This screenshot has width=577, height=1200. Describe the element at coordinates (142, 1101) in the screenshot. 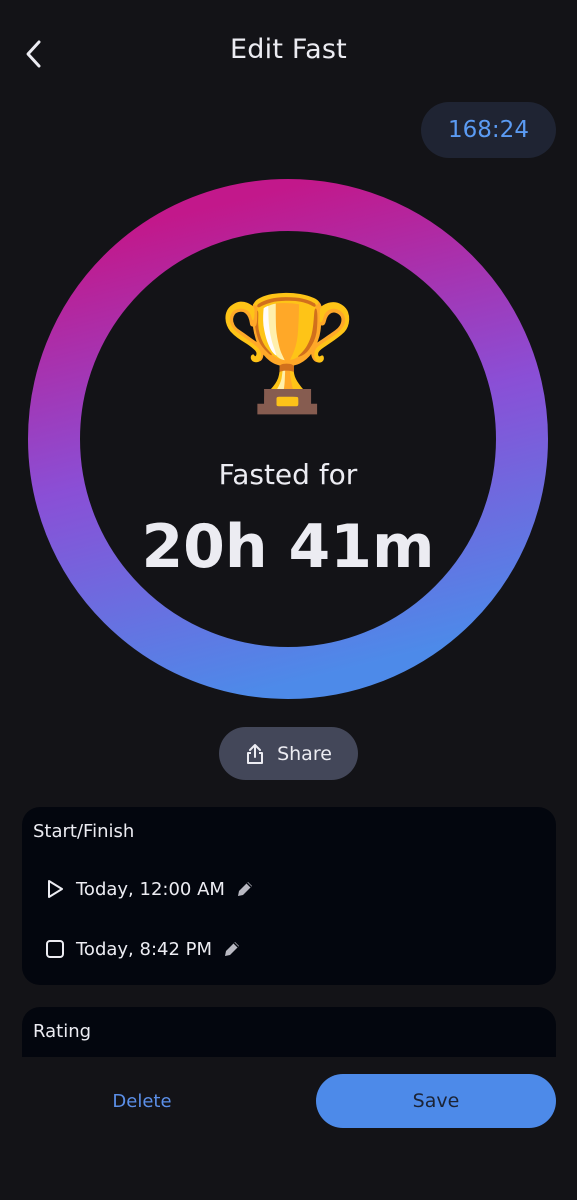

I see `delete-button: Delete` at that location.